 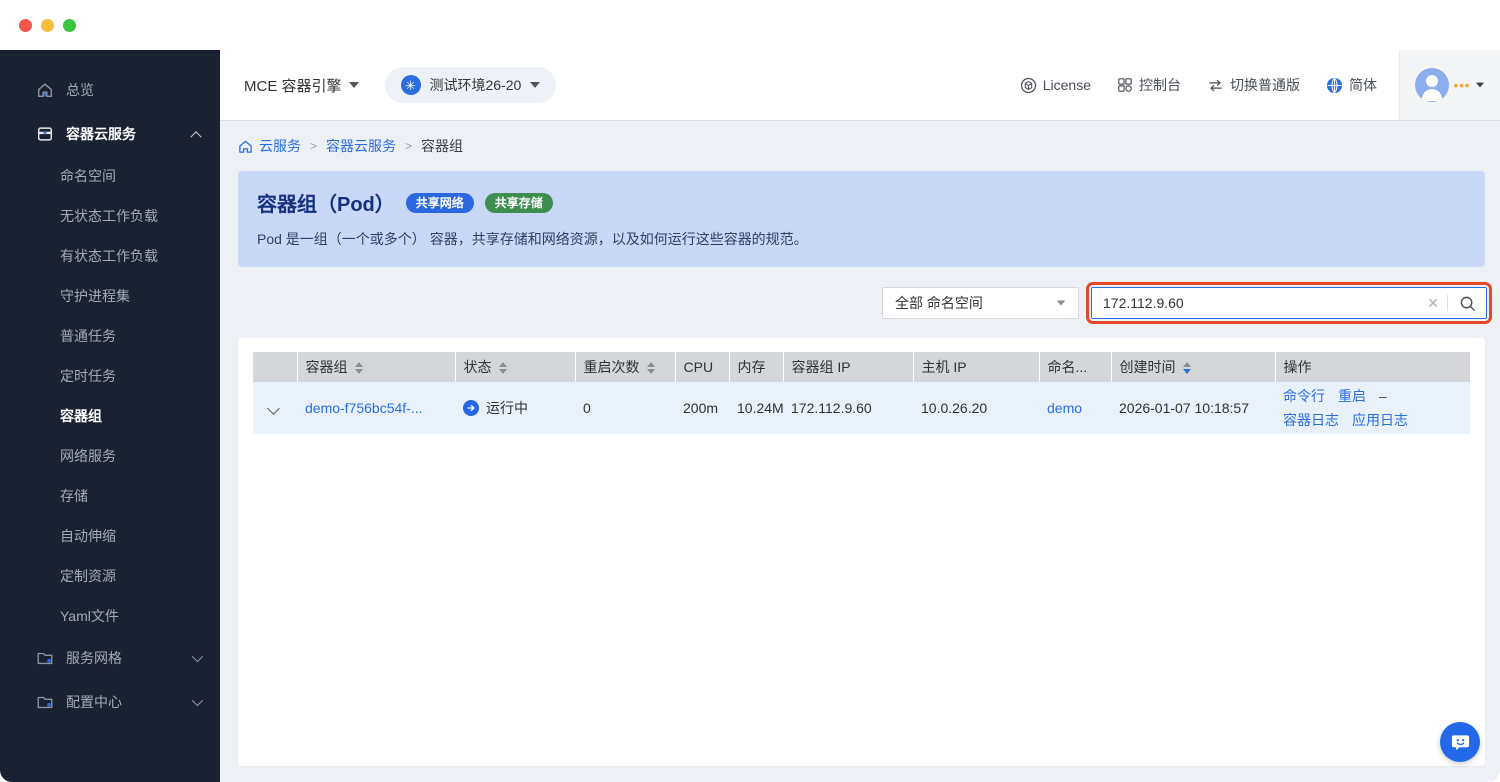 What do you see at coordinates (1265, 85) in the screenshot?
I see `switch-edition-label: 切换普通版` at bounding box center [1265, 85].